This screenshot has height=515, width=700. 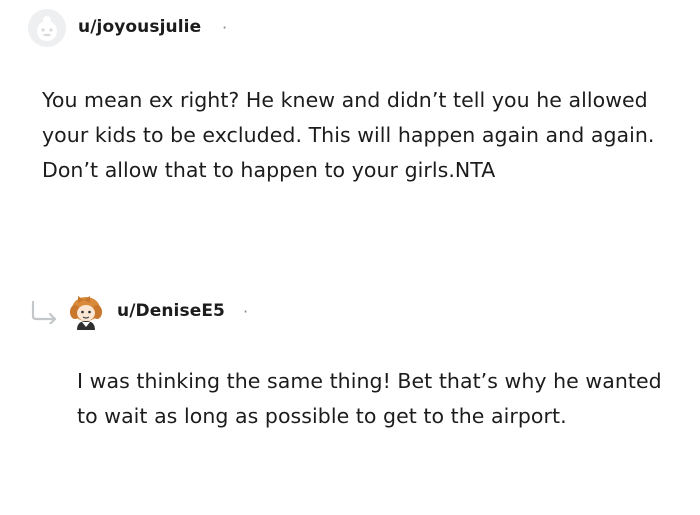 What do you see at coordinates (171, 311) in the screenshot?
I see `reply-author: u/DeniseE5` at bounding box center [171, 311].